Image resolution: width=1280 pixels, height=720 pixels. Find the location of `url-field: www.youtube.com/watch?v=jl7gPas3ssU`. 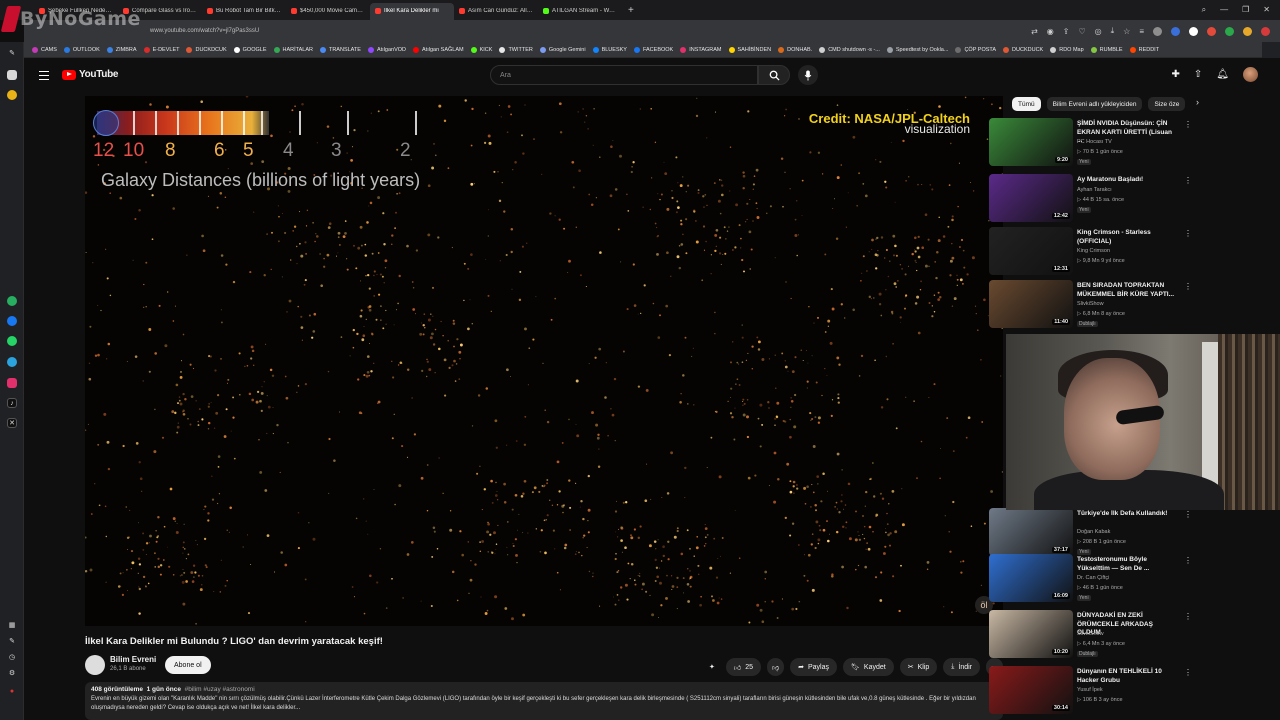

url-field: www.youtube.com/watch?v=jl7gPas3ssU is located at coordinates (204, 31).